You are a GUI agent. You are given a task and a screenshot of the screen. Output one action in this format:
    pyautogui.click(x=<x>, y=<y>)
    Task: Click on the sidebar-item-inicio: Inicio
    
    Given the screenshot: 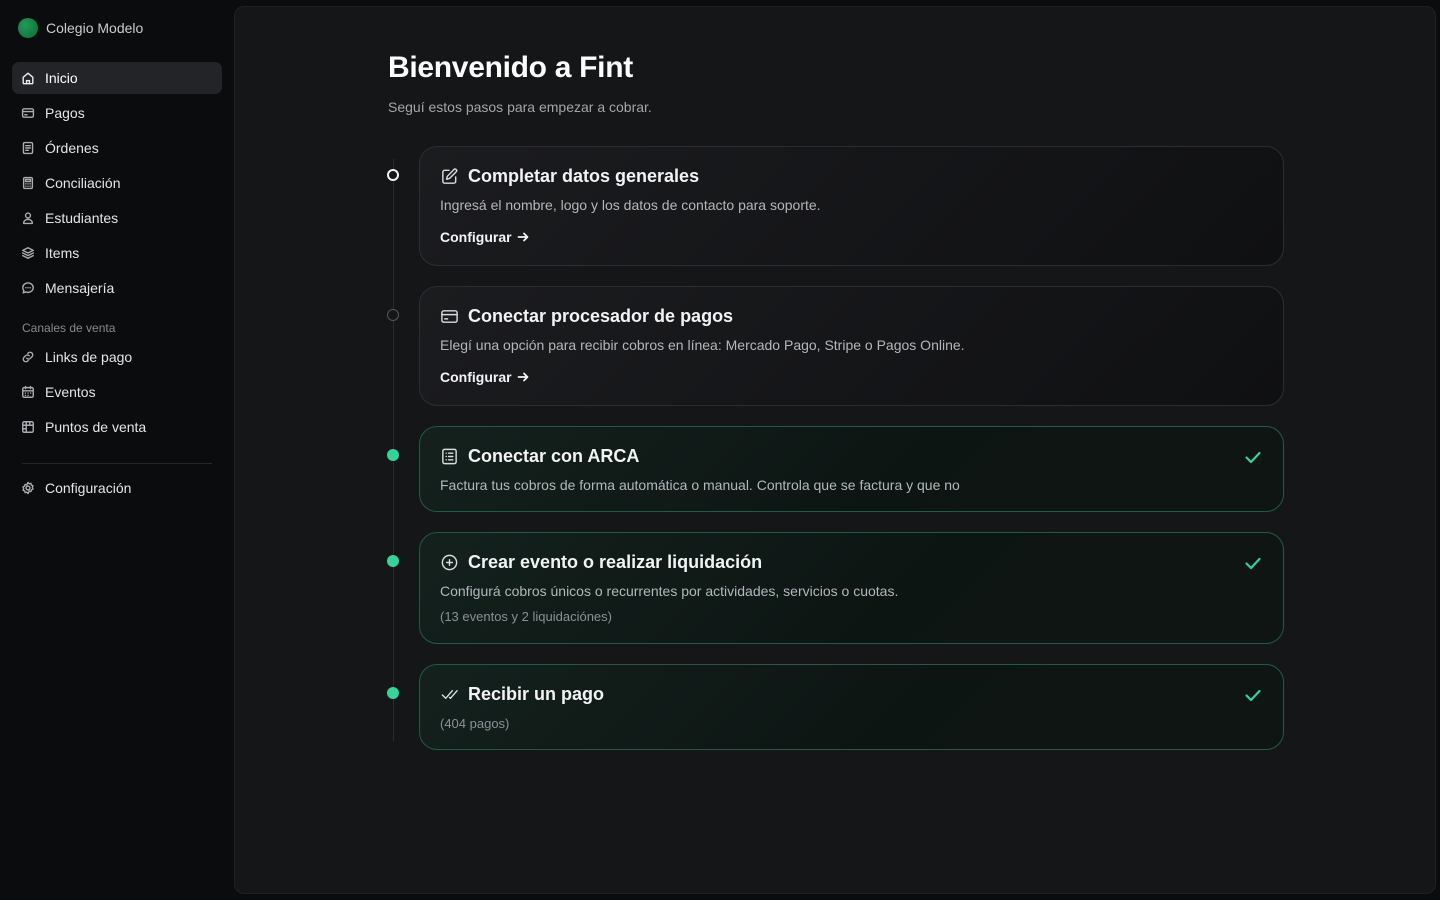 What is the action you would take?
    pyautogui.click(x=117, y=78)
    